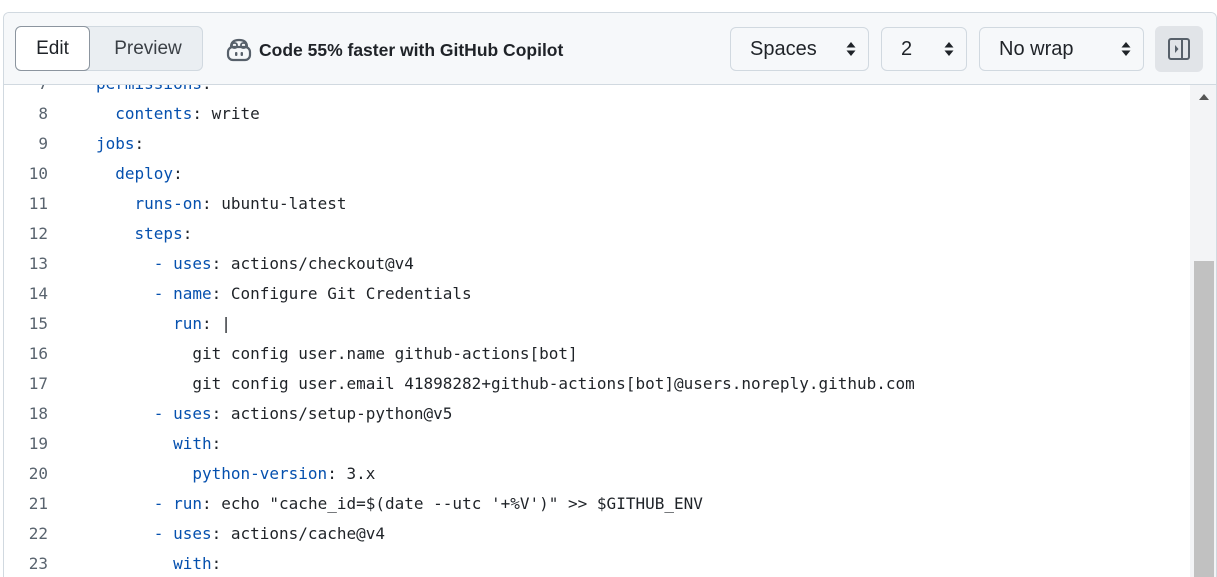 The image size is (1217, 577). Describe the element at coordinates (597, 414) in the screenshot. I see `code-line: 18 - uses: actions/setup-python@v5` at that location.